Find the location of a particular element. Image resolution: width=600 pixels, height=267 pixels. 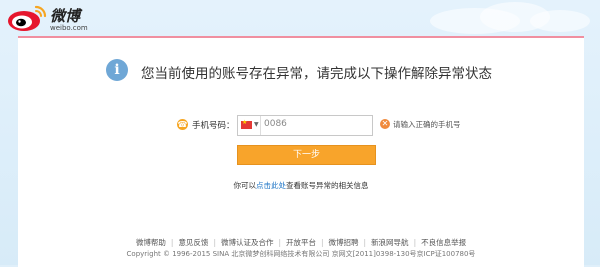

error-icon: ✕ is located at coordinates (385, 124).